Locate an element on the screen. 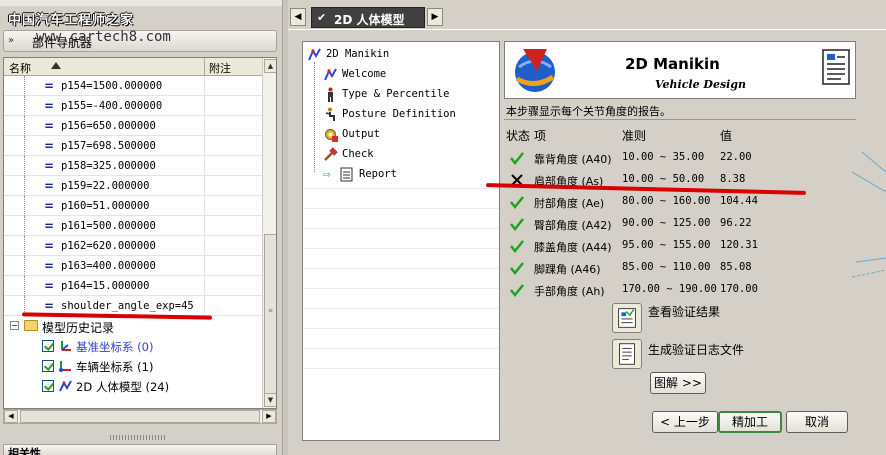 This screenshot has width=886, height=455. folder-icon is located at coordinates (31, 325).